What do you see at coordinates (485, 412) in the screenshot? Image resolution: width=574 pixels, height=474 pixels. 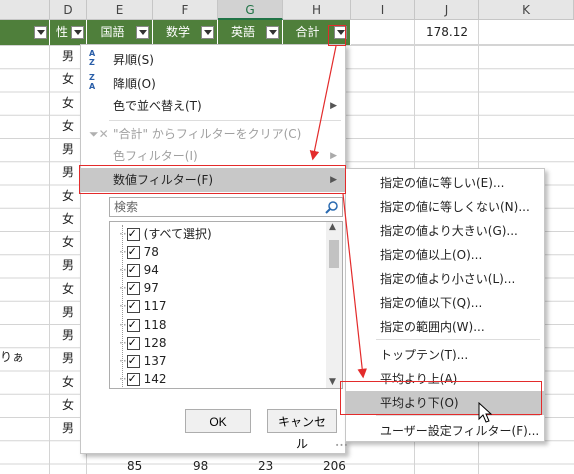 I see `cursor-icon` at bounding box center [485, 412].